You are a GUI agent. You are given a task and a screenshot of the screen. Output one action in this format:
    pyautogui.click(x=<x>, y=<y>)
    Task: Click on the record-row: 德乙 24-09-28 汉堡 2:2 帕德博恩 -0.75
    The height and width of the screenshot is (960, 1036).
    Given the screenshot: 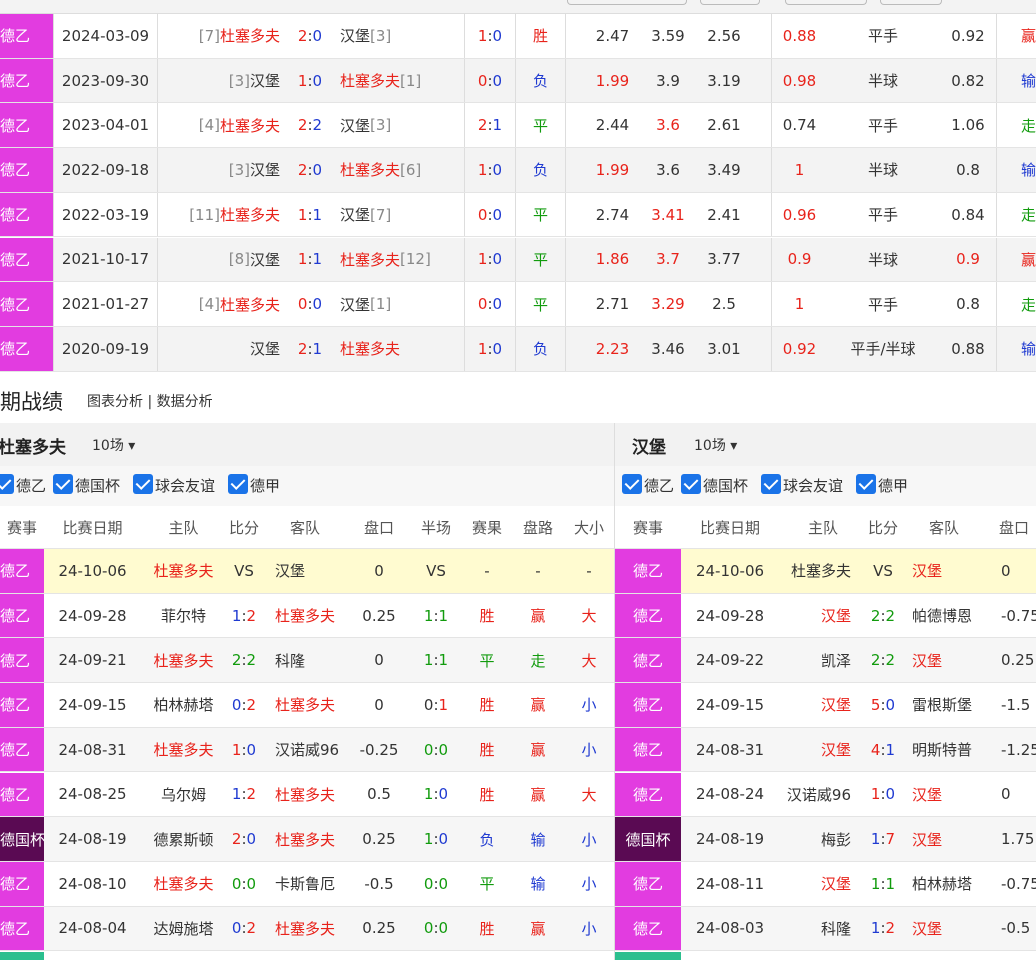 What is the action you would take?
    pyautogui.click(x=825, y=616)
    